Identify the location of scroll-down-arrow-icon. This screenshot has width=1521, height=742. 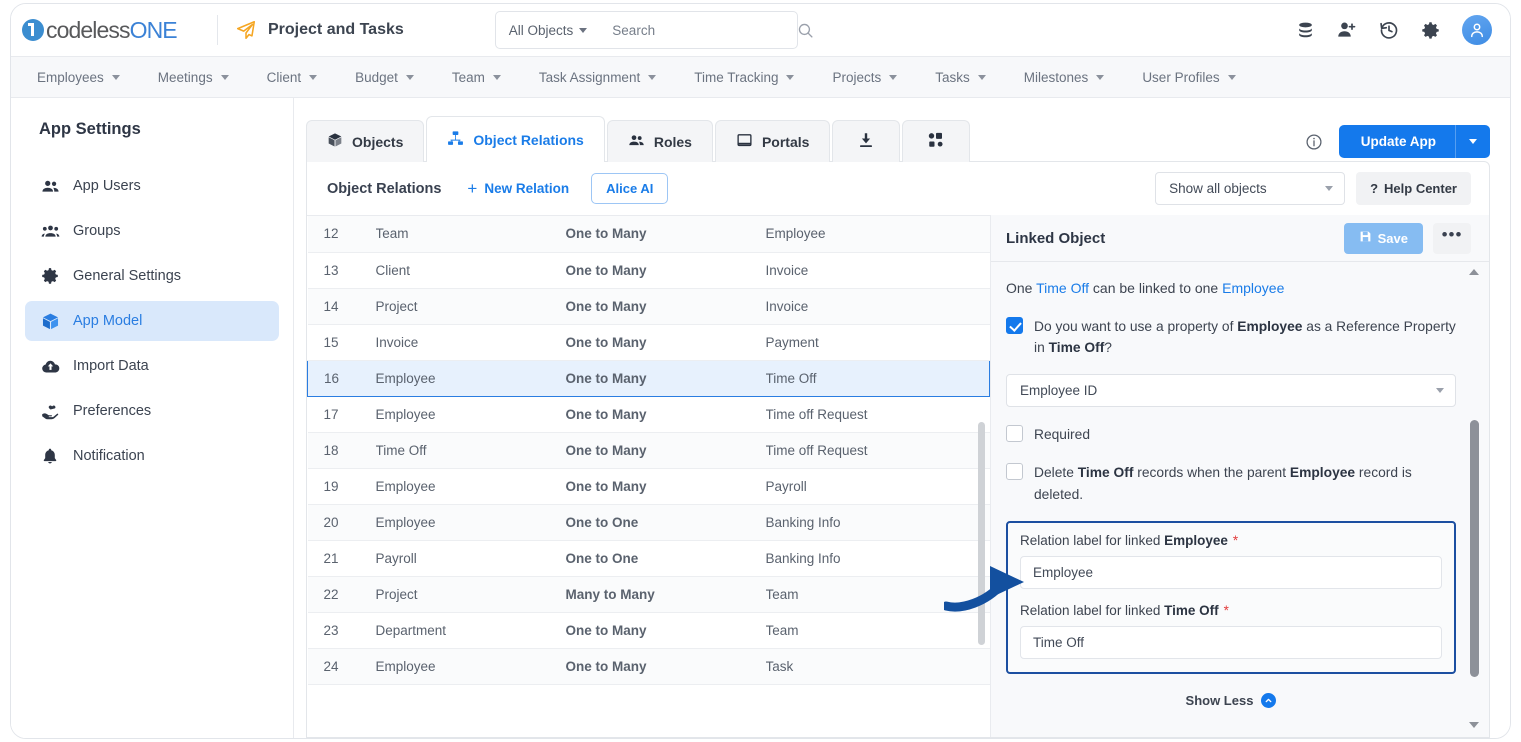
(1474, 726).